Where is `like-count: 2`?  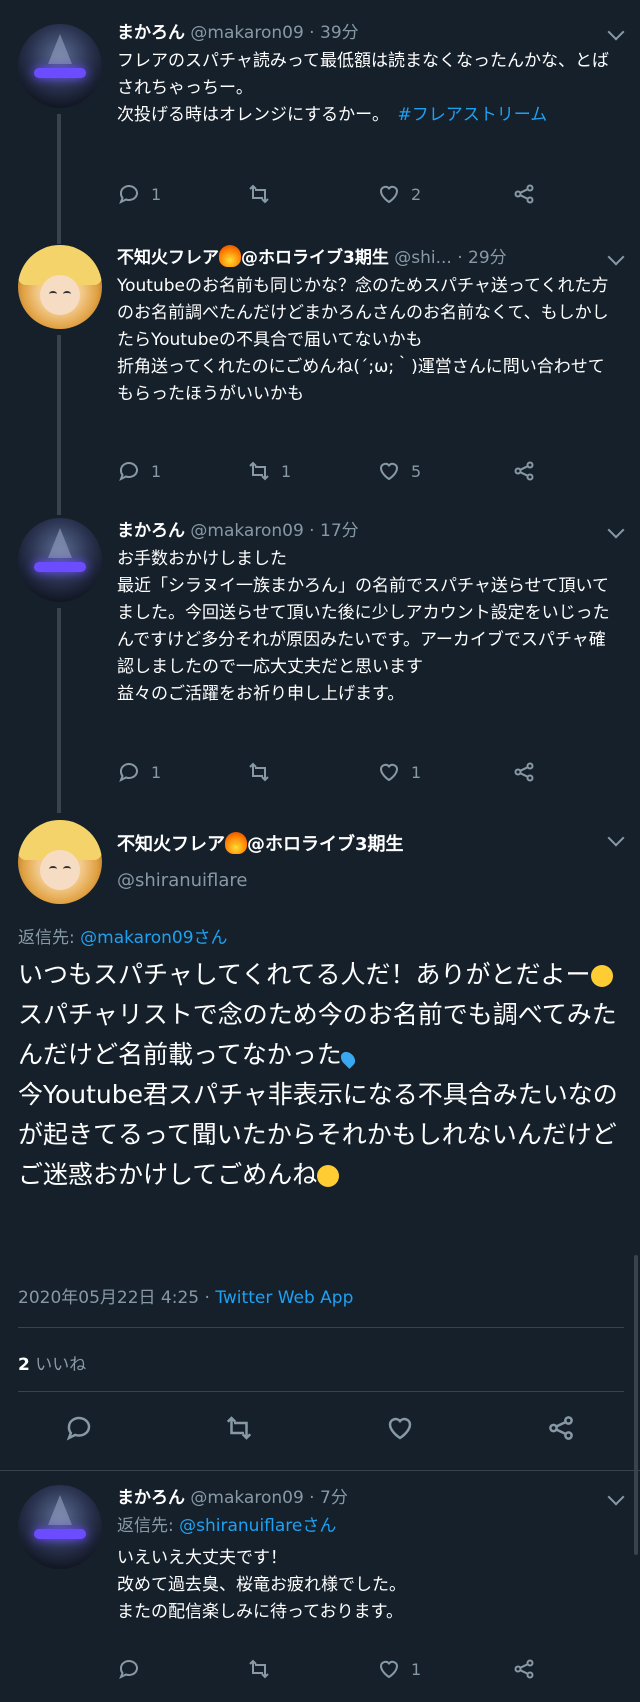 like-count: 2 is located at coordinates (416, 194).